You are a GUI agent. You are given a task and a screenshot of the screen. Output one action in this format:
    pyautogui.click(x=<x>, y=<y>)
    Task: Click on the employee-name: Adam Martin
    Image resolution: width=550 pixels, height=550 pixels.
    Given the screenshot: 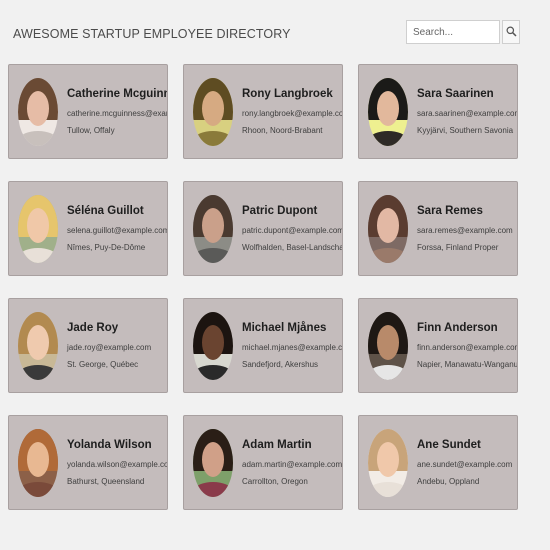 What is the action you would take?
    pyautogui.click(x=277, y=445)
    